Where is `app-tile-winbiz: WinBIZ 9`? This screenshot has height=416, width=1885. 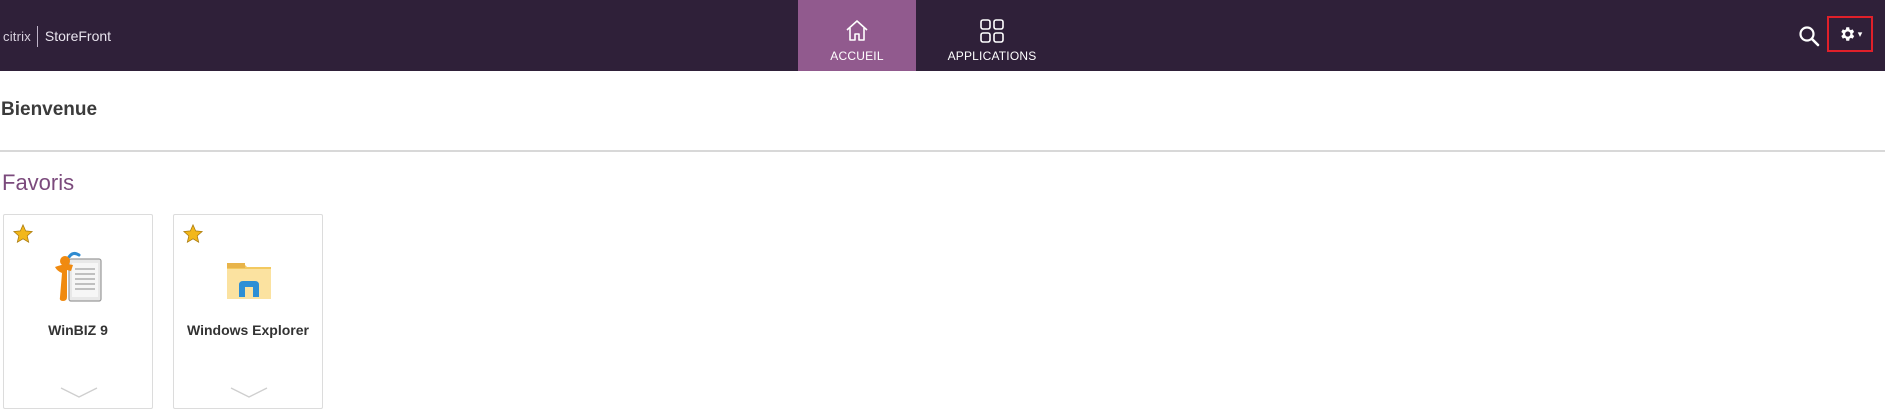 app-tile-winbiz: WinBIZ 9 is located at coordinates (78, 311).